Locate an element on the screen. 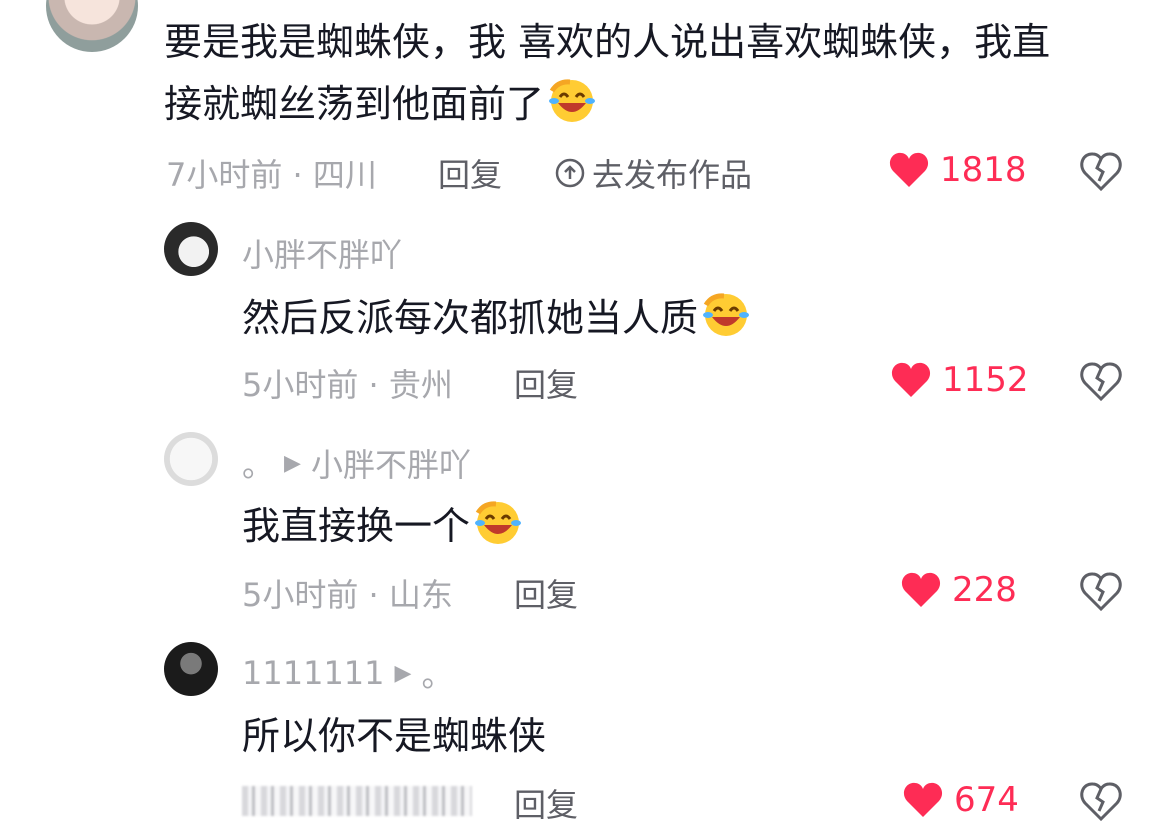 This screenshot has height=831, width=1170. like-count: 1152 is located at coordinates (985, 380).